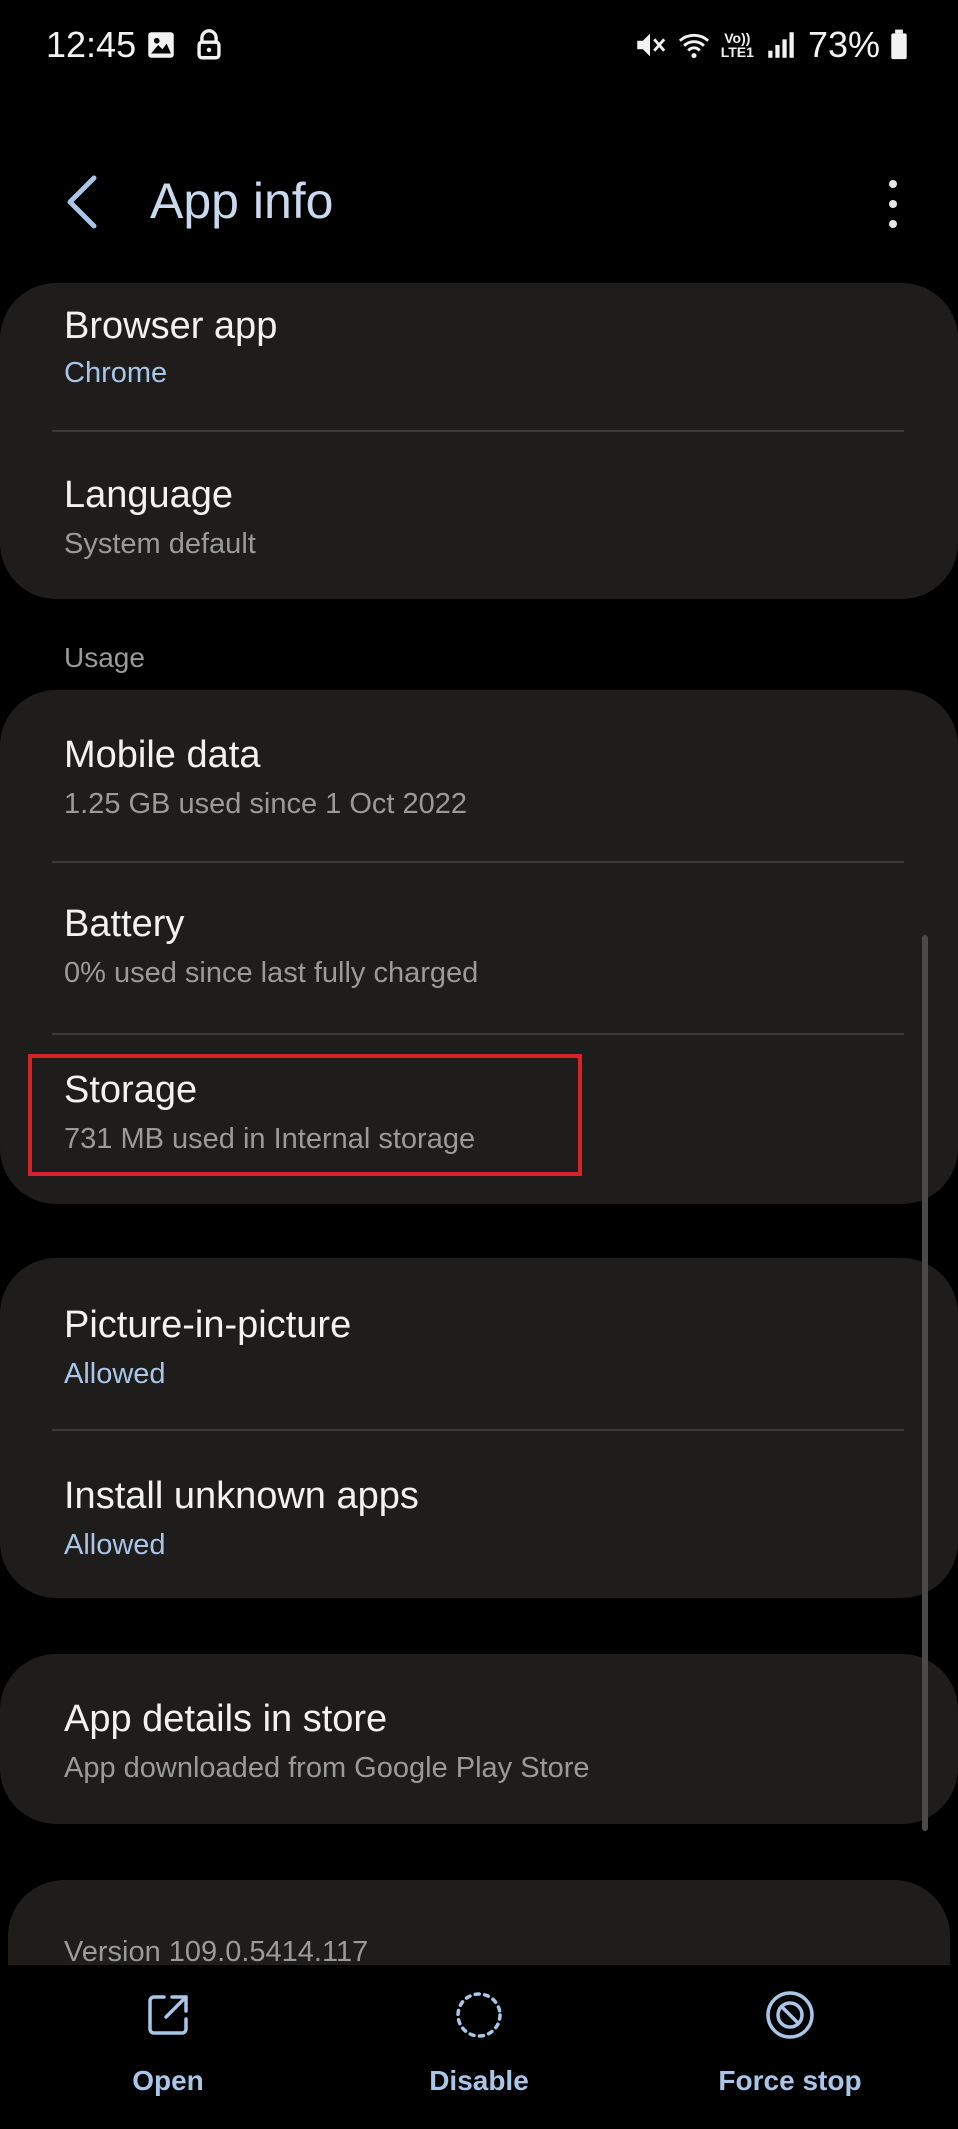 Image resolution: width=958 pixels, height=2129 pixels. What do you see at coordinates (479, 1343) in the screenshot?
I see `list-item-picture-in-picture: Picture-in-picture Allowed` at bounding box center [479, 1343].